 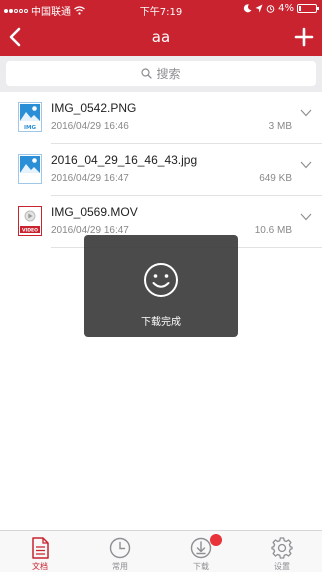 What do you see at coordinates (275, 178) in the screenshot?
I see `file-size: 649 KB` at bounding box center [275, 178].